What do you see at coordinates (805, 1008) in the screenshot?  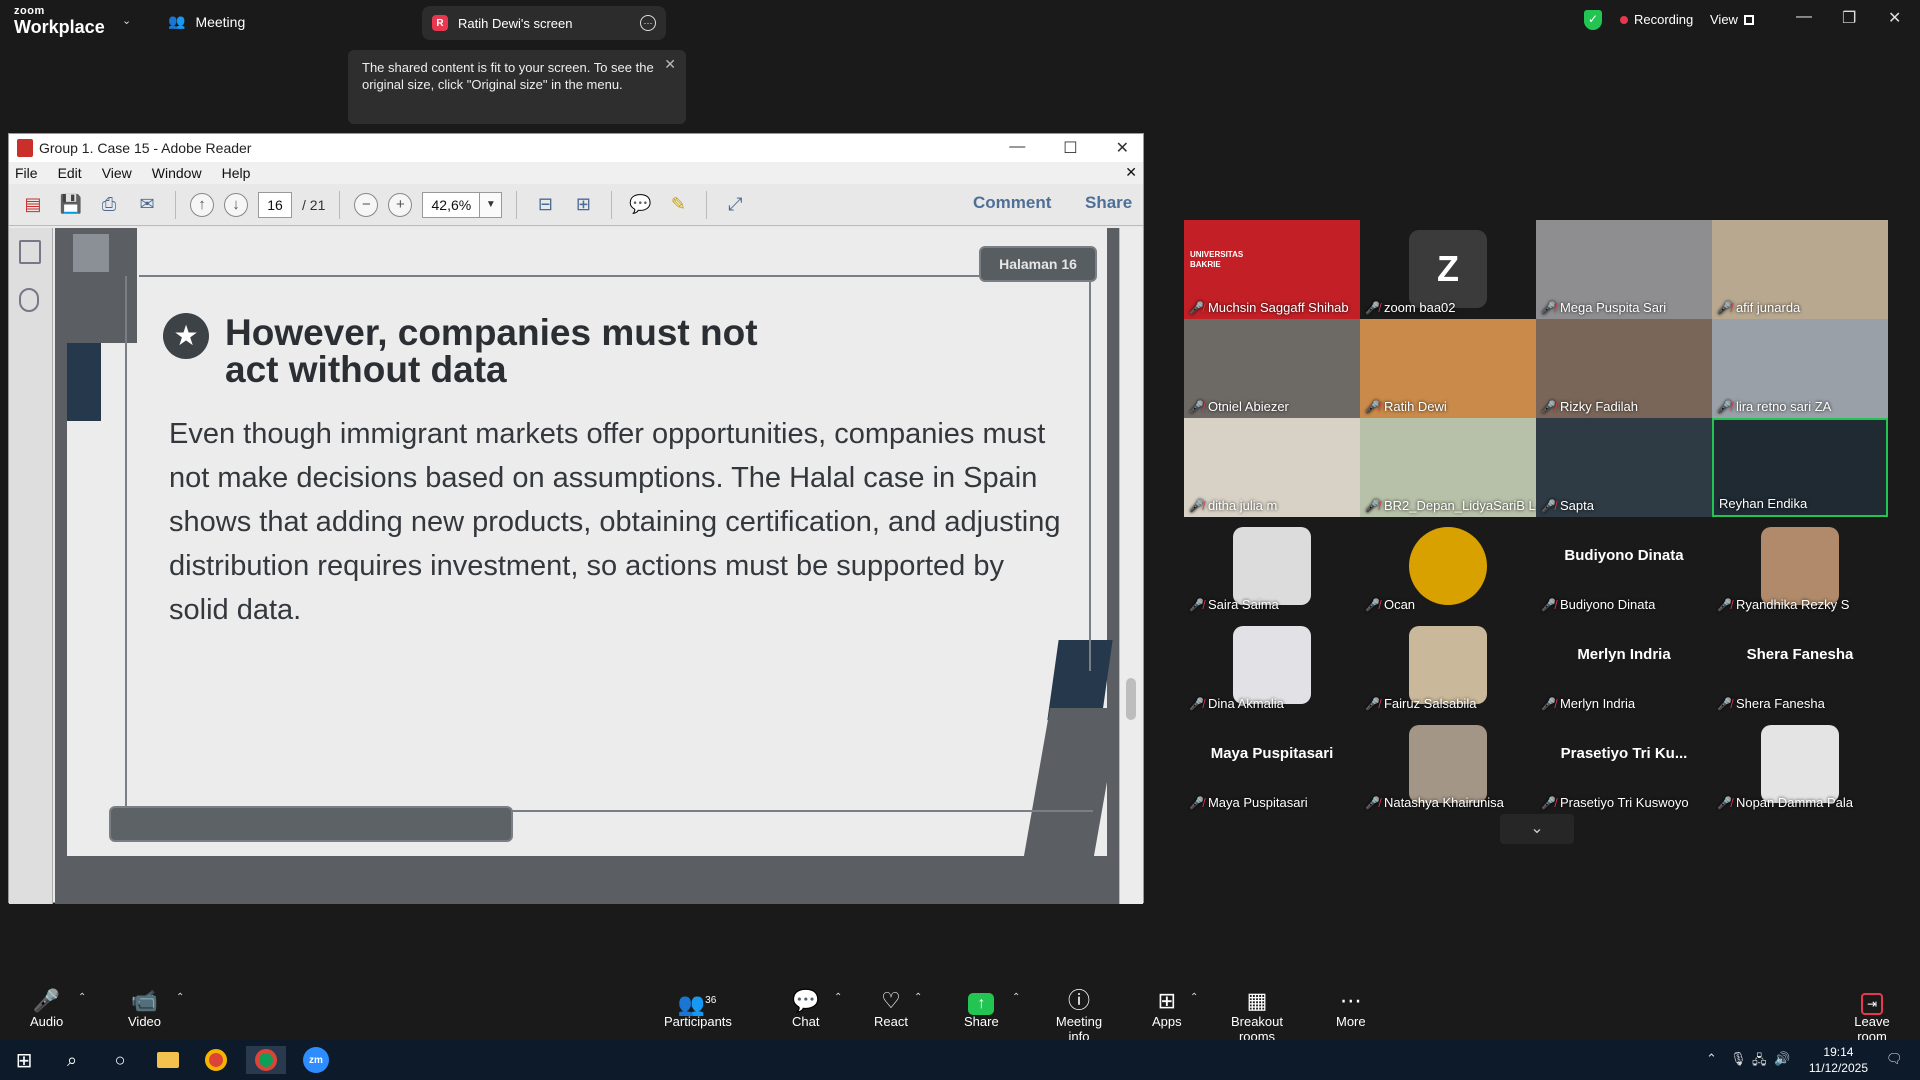 I see `chat-button: 💬 Chat` at bounding box center [805, 1008].